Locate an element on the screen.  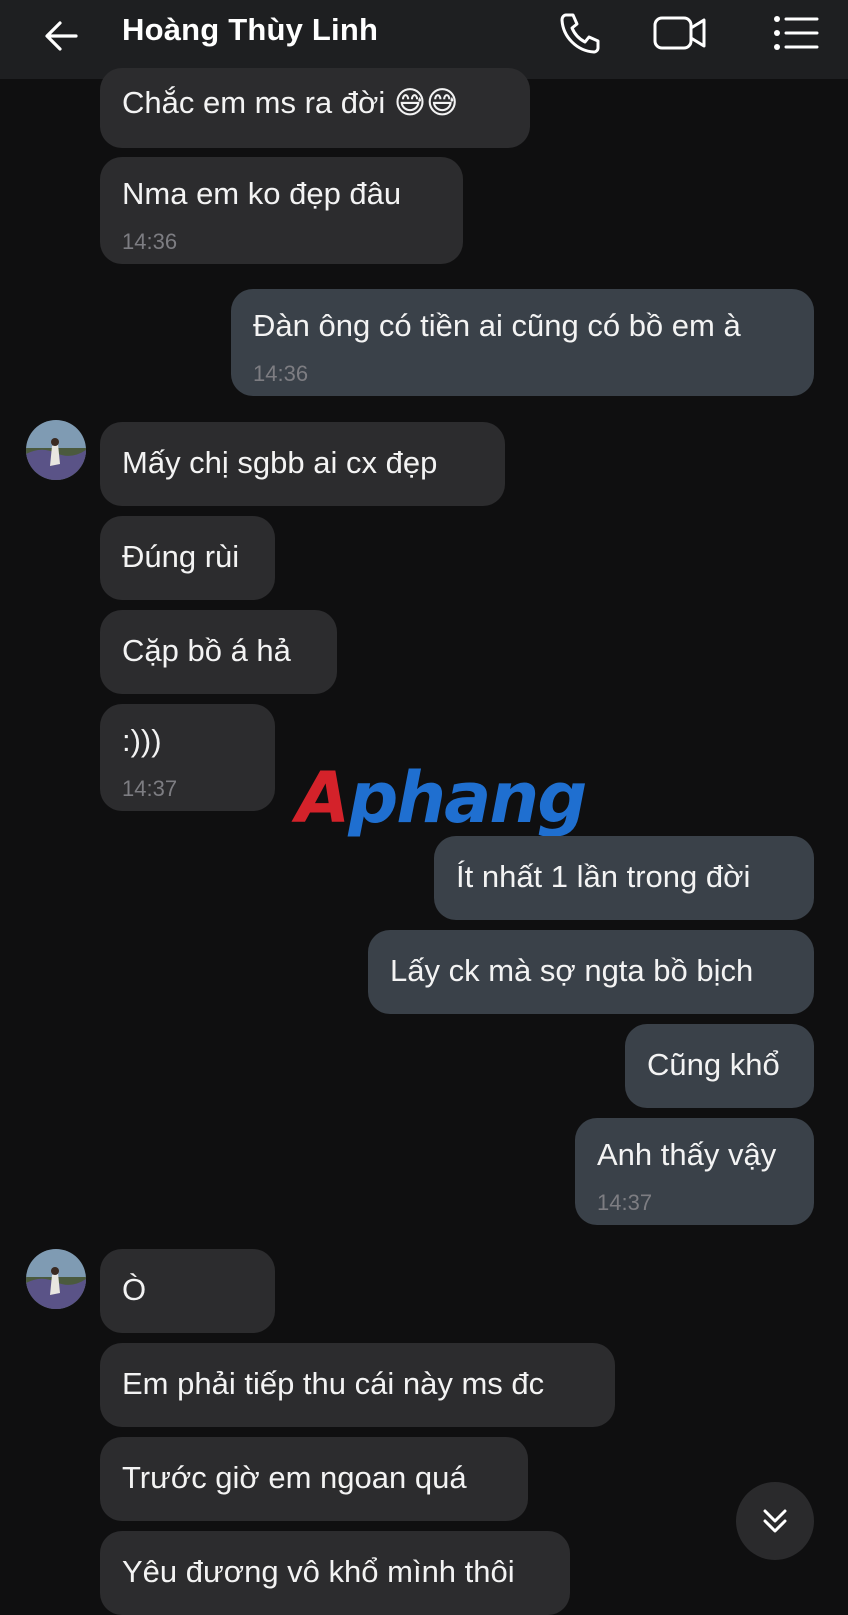
message-bubble-incoming: Cặp bồ á hả is located at coordinates (218, 652).